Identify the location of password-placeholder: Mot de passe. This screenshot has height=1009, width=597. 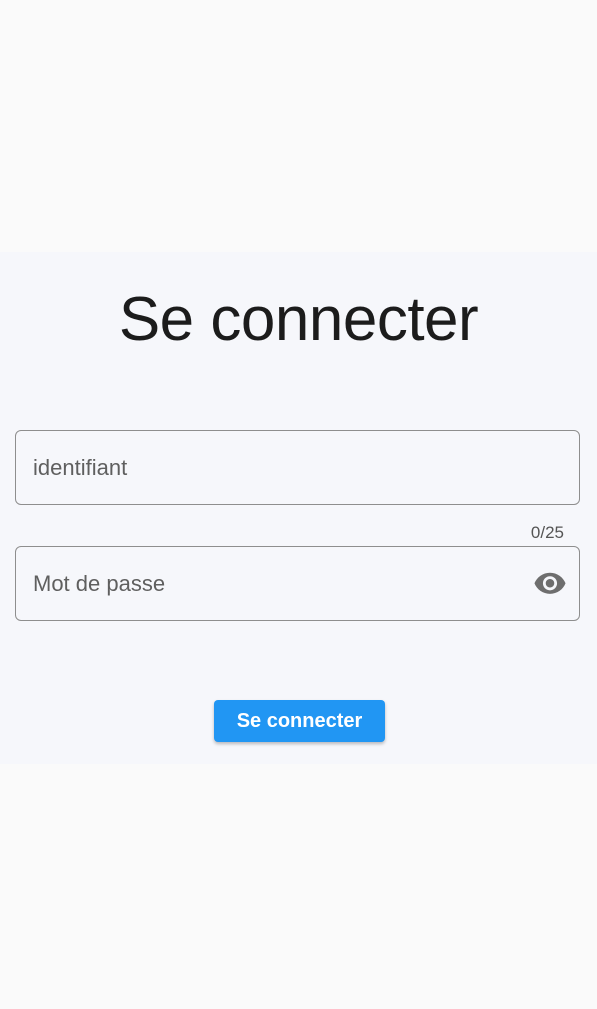
(99, 583).